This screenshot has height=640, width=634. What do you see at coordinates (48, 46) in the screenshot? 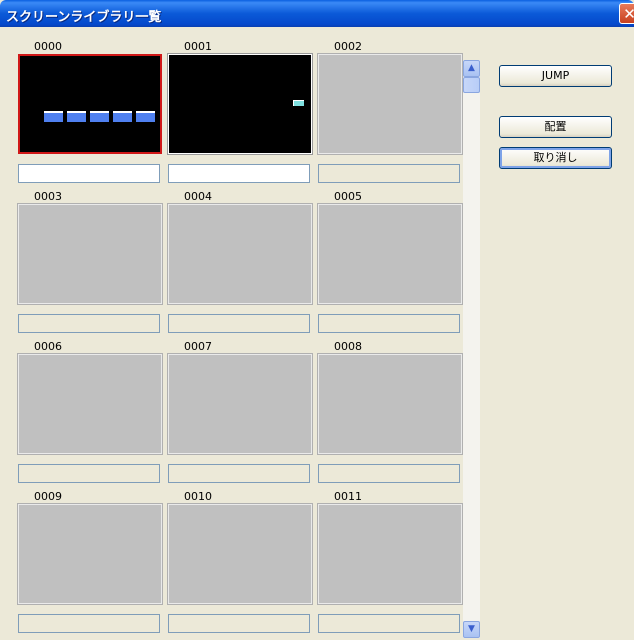
I see `screen-number-label: 0000` at bounding box center [48, 46].